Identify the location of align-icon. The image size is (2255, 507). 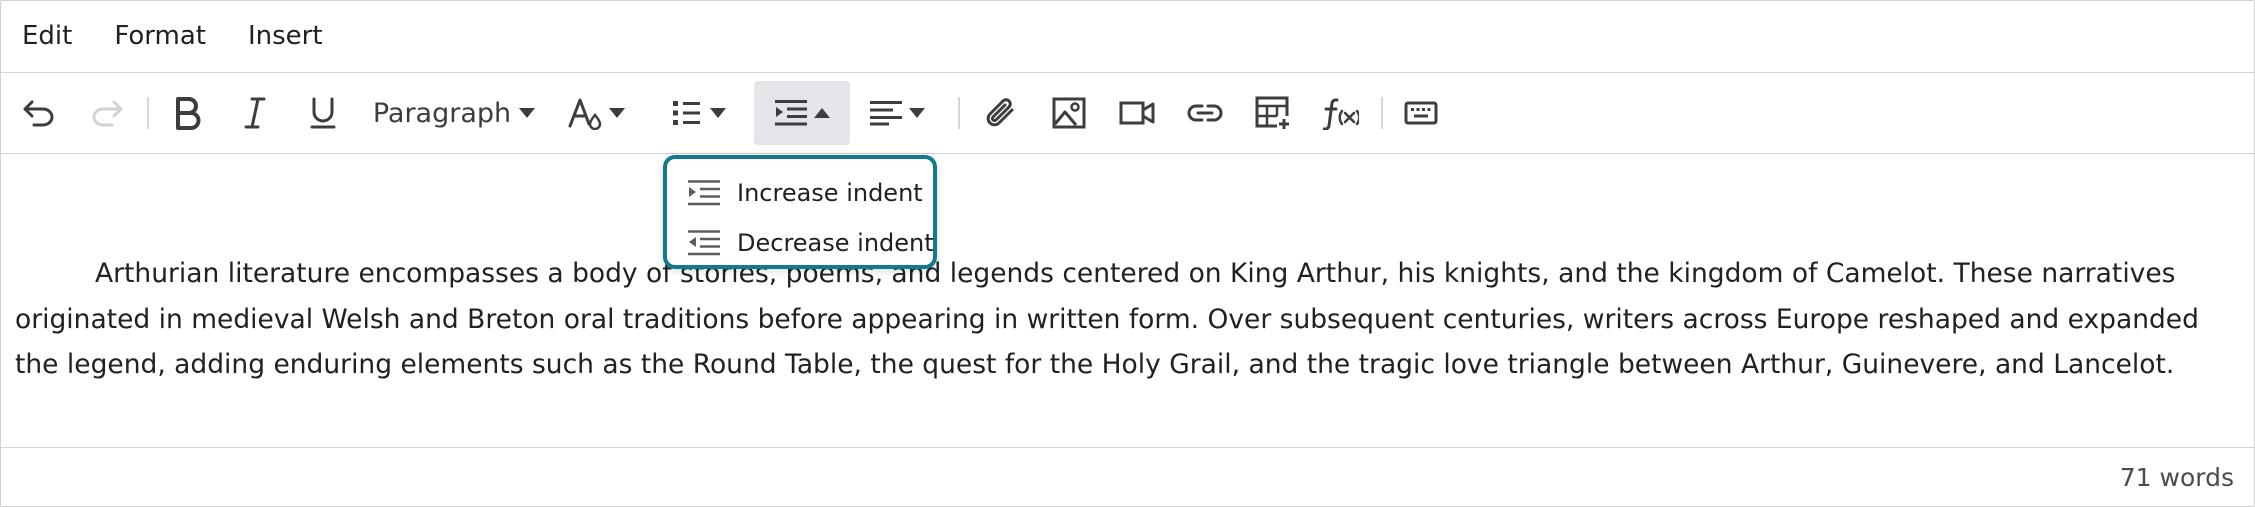
(886, 113).